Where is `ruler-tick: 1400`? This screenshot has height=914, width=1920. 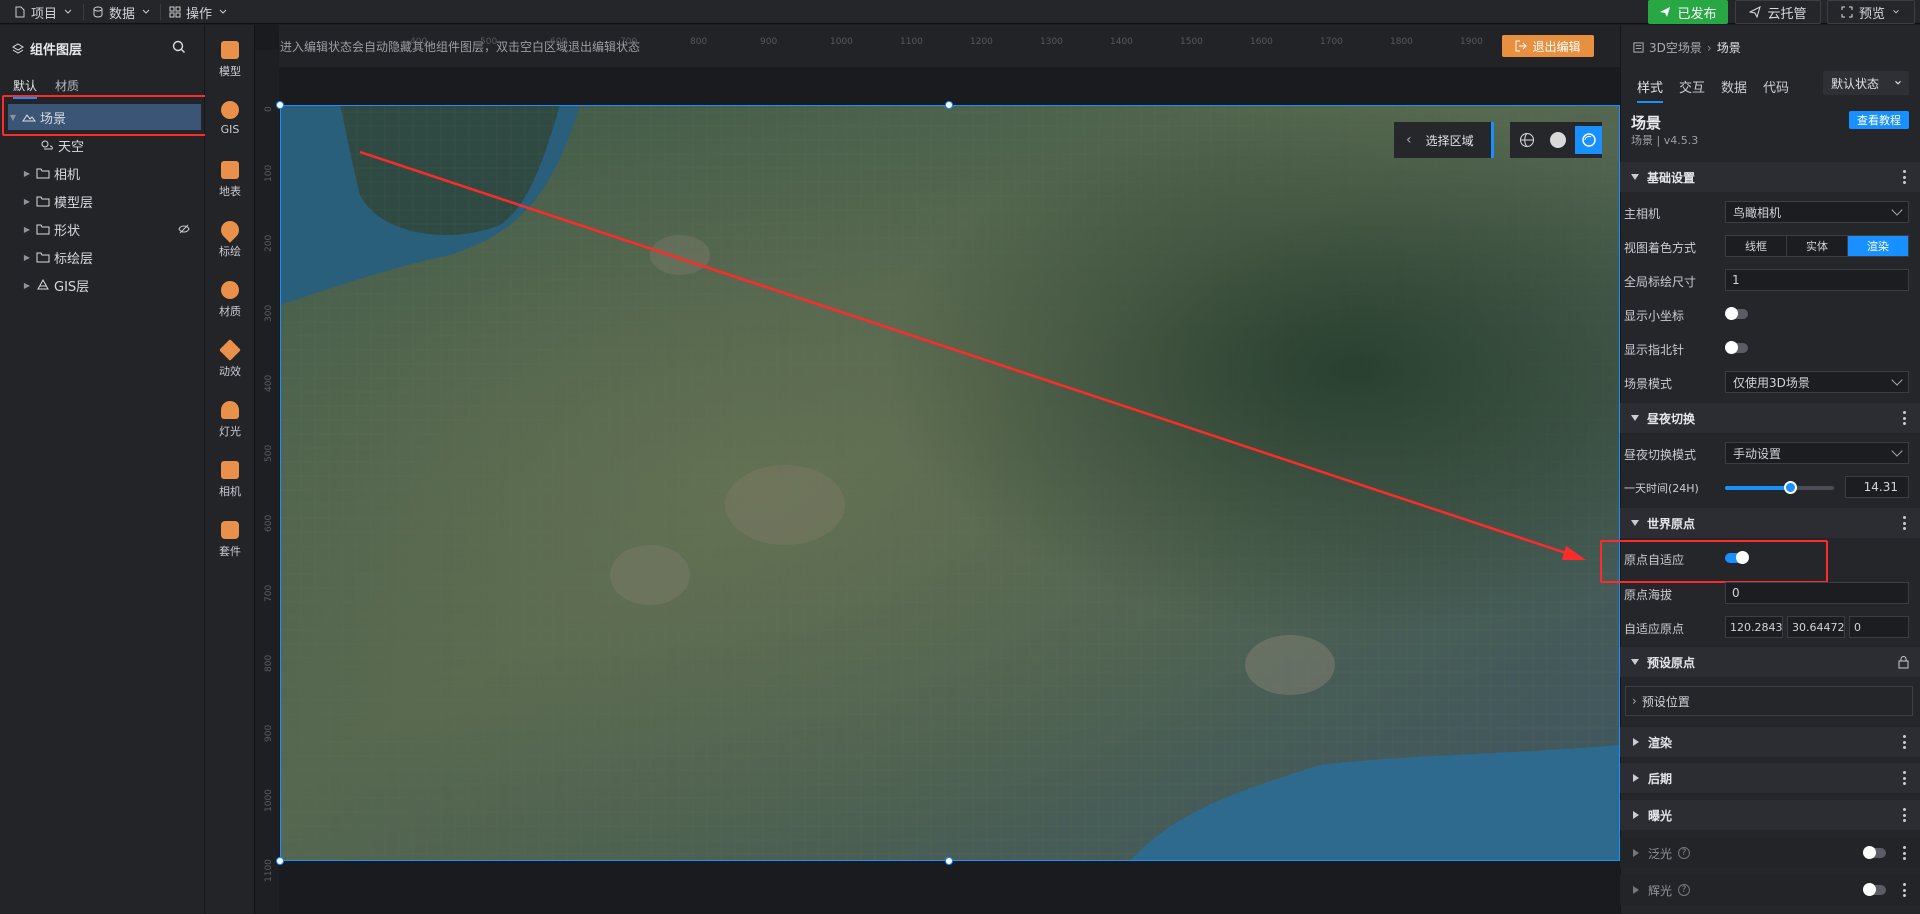 ruler-tick: 1400 is located at coordinates (1121, 42).